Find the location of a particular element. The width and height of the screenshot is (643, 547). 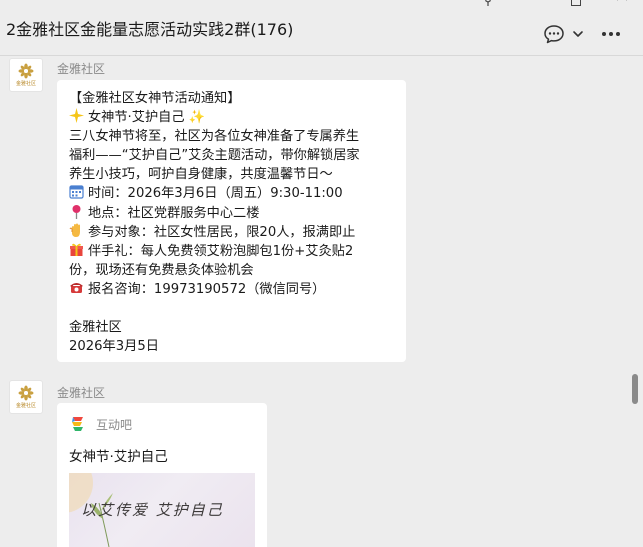

message-line: 【金雅社区女神节活动通知】 is located at coordinates (155, 98).